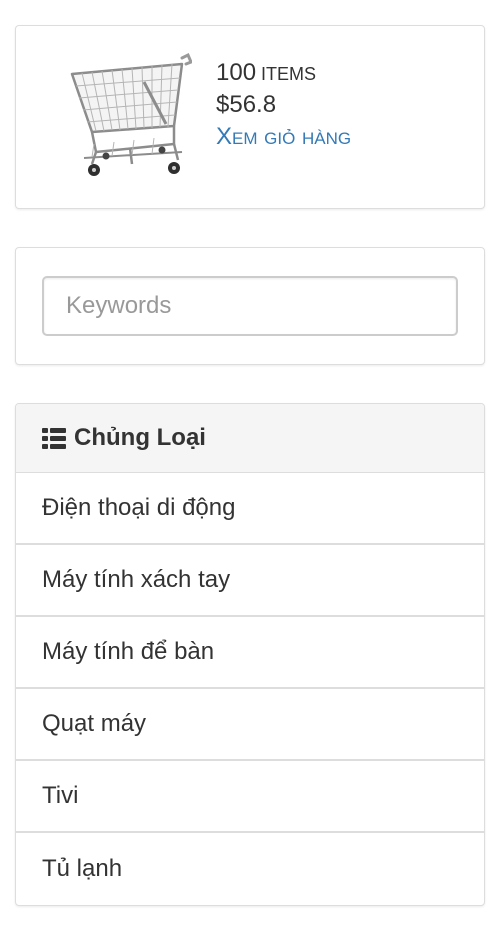 Image resolution: width=502 pixels, height=936 pixels. What do you see at coordinates (250, 509) in the screenshot?
I see `category-item-dien-thoai: Điện thoại di động` at bounding box center [250, 509].